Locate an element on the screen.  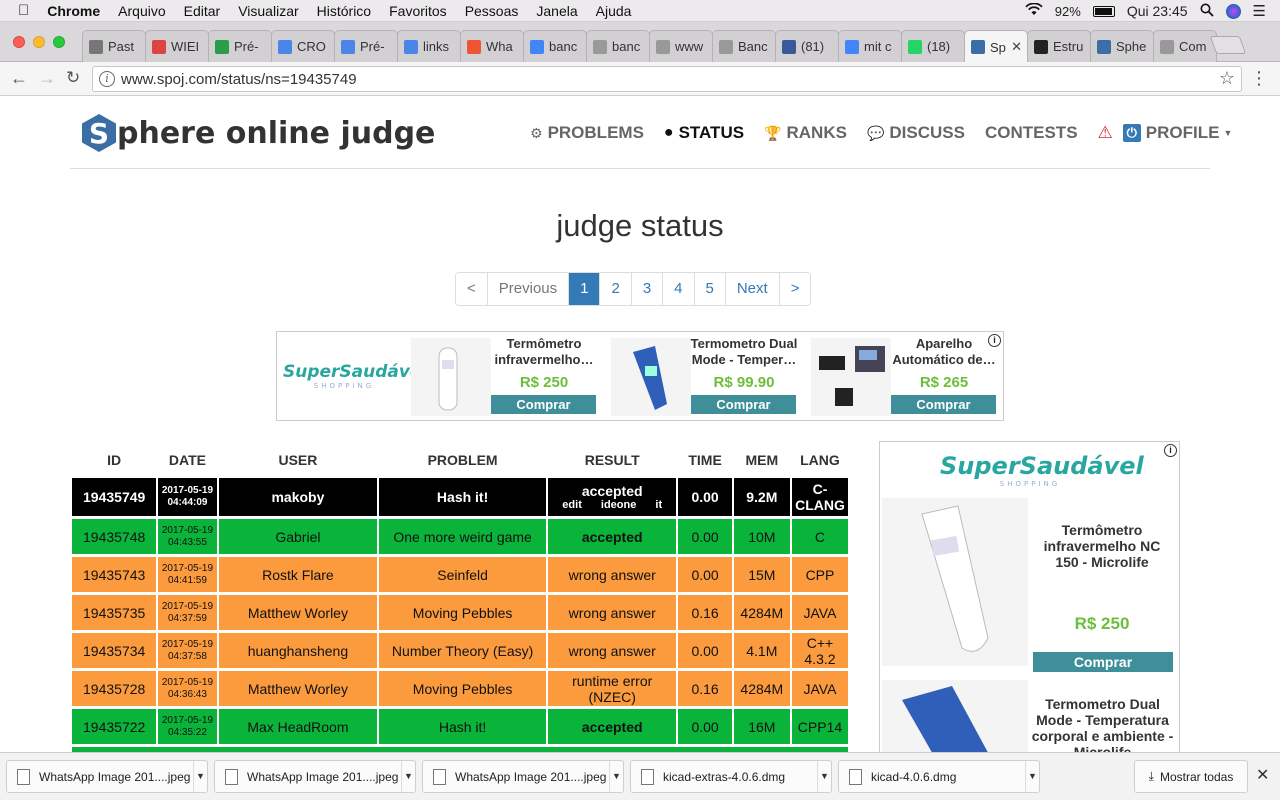
menu-visualizar: Visualizar is located at coordinates (268, 11).